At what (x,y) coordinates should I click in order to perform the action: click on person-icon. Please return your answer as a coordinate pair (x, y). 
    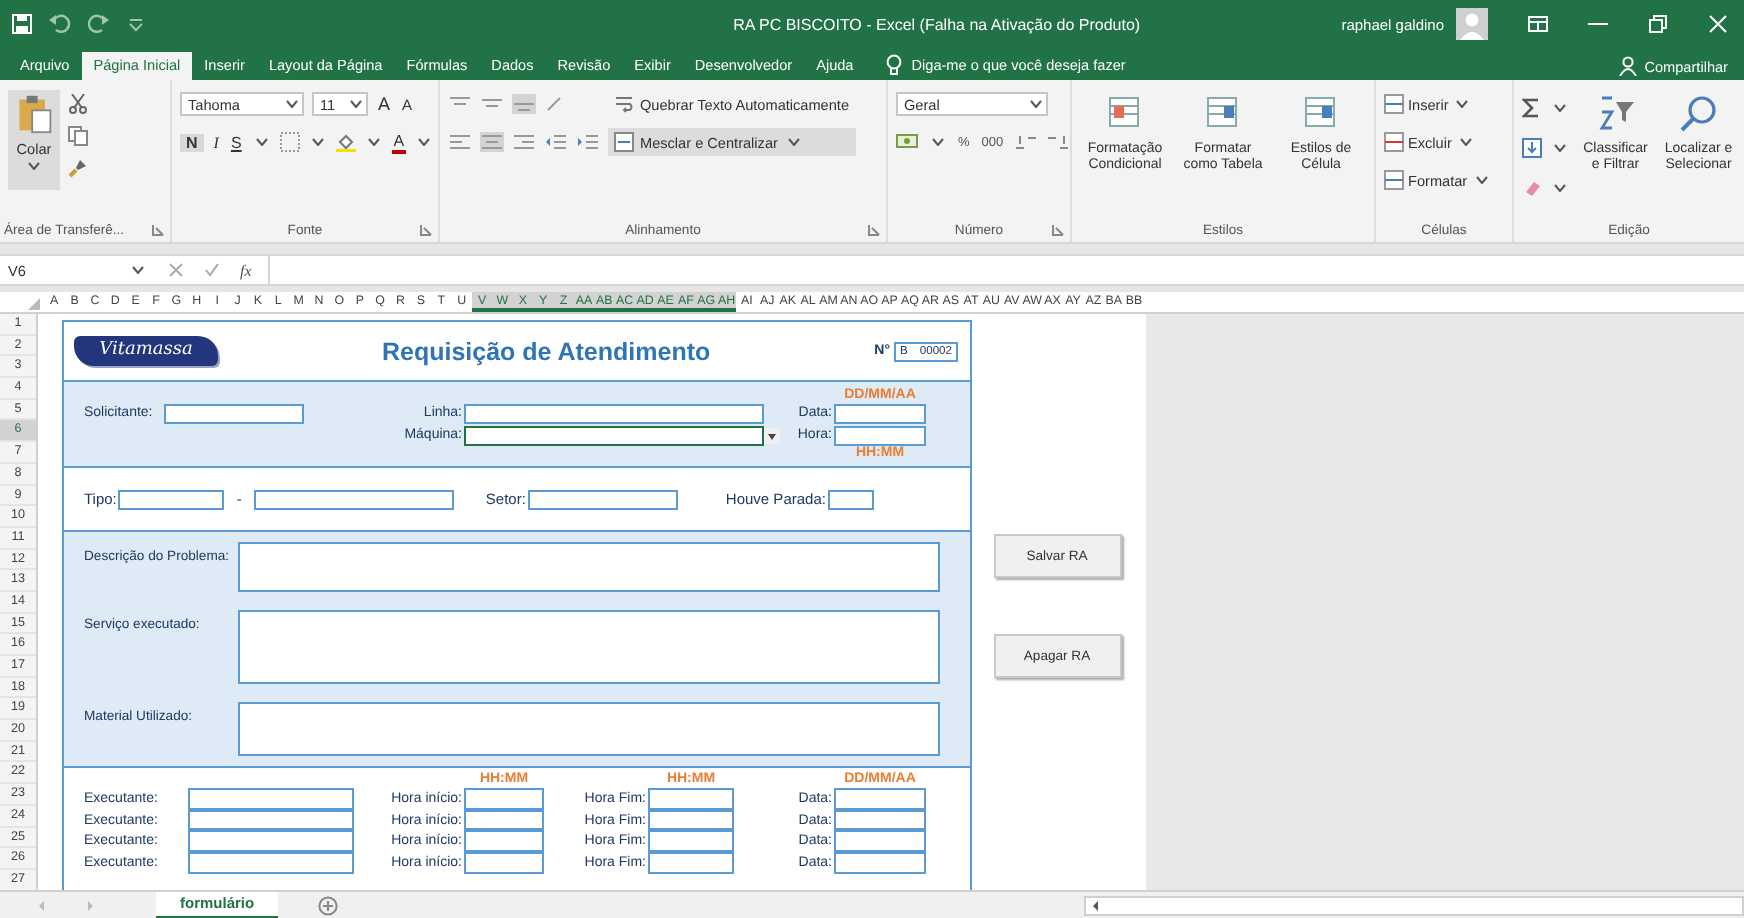
    Looking at the image, I should click on (1628, 66).